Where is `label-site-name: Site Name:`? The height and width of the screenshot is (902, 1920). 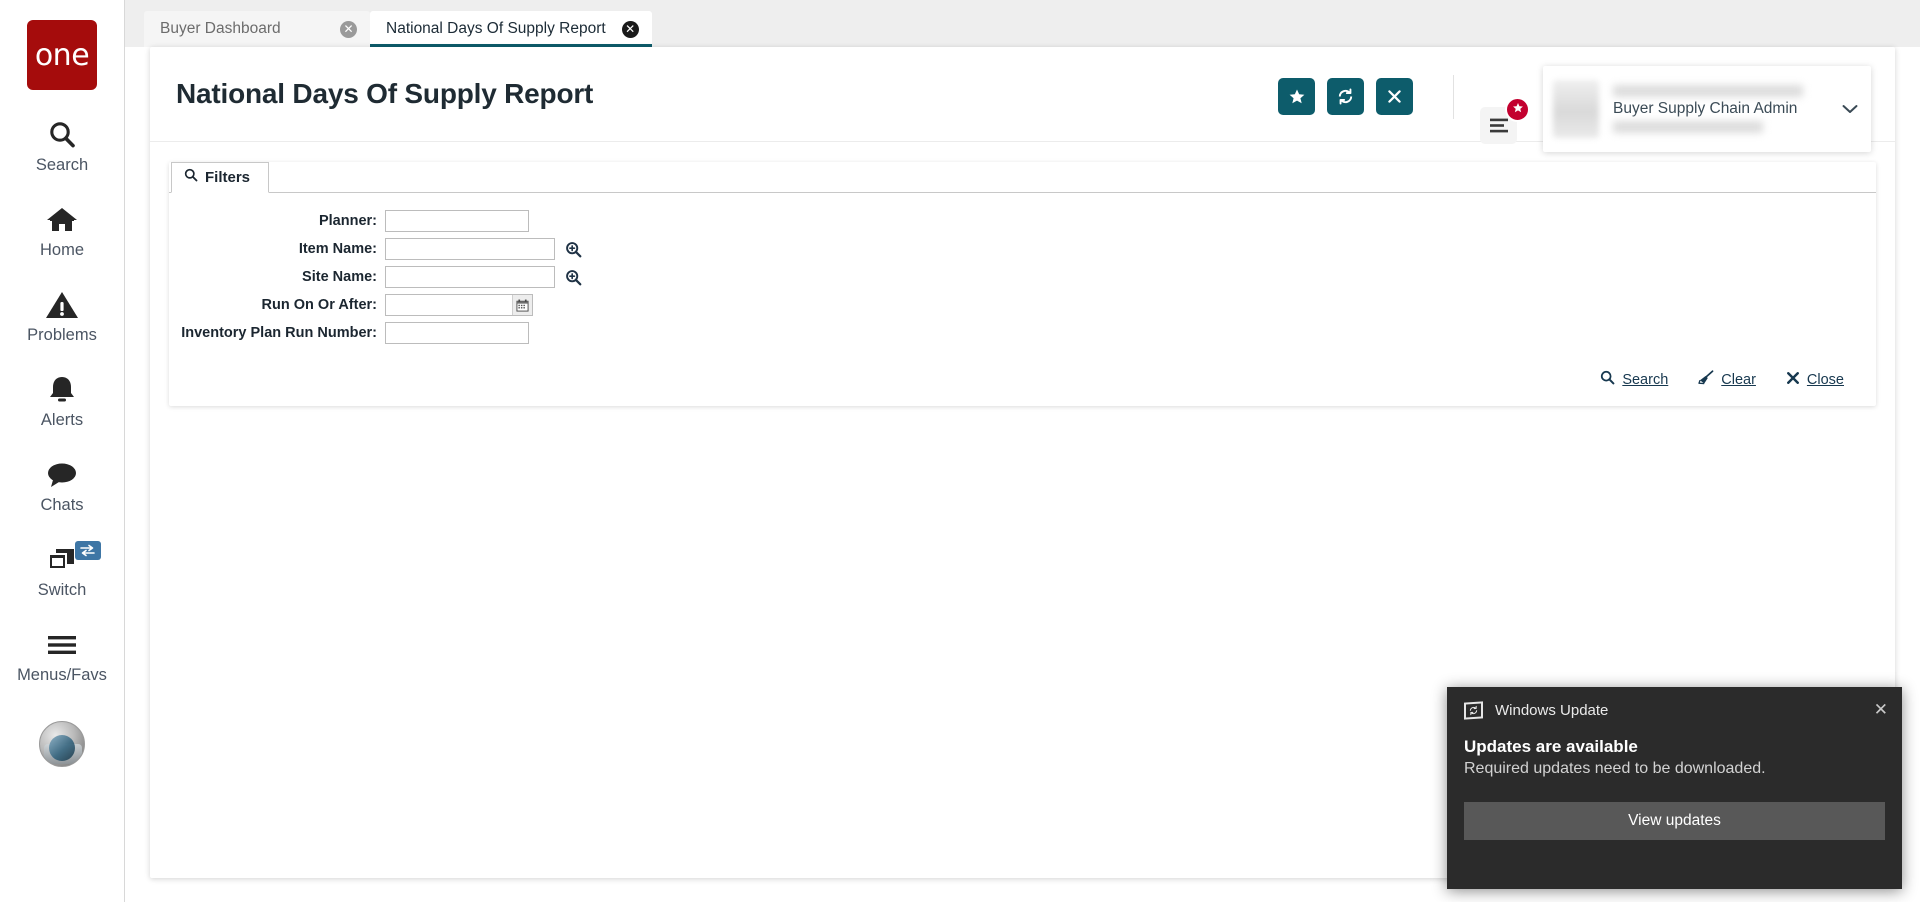 label-site-name: Site Name: is located at coordinates (339, 277).